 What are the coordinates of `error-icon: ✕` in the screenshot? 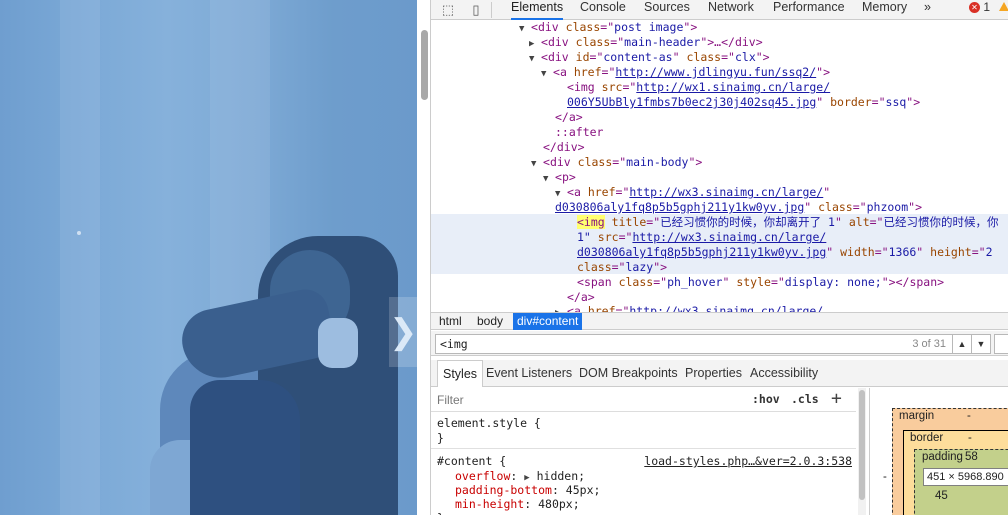 It's located at (974, 7).